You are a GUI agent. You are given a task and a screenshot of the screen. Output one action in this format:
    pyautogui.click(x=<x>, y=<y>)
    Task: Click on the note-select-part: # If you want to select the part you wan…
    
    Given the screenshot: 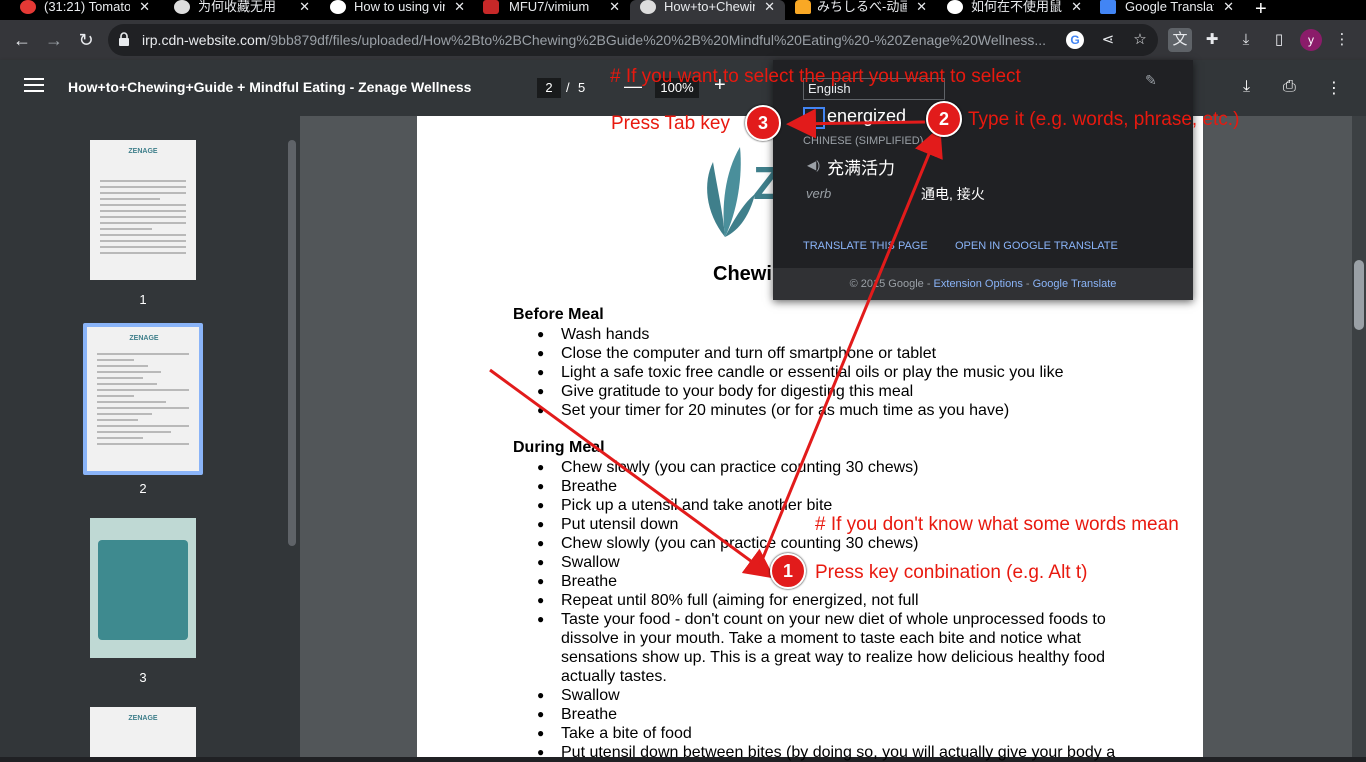 What is the action you would take?
    pyautogui.click(x=815, y=76)
    